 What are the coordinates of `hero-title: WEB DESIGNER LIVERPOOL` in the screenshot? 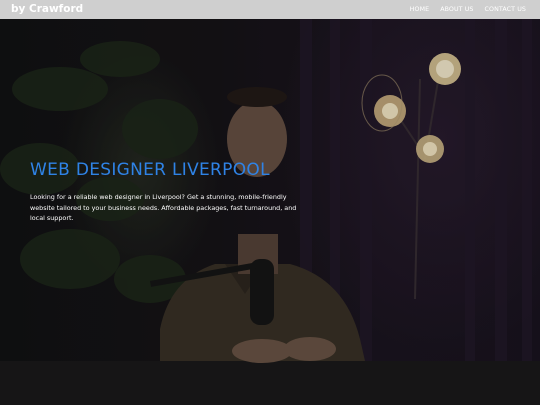 It's located at (150, 170).